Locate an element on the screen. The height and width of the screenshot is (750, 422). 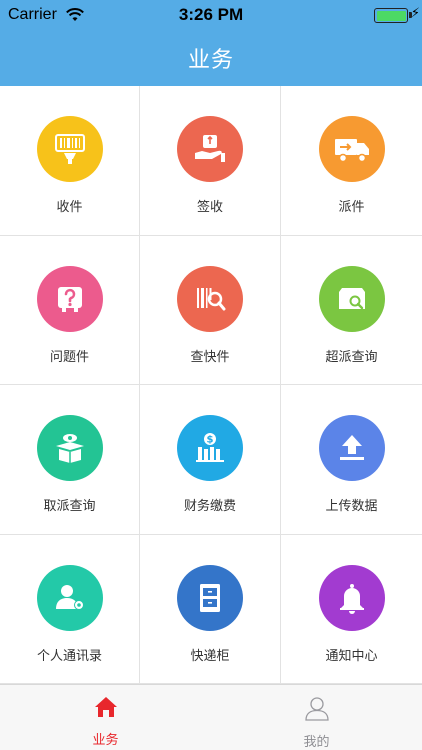
tab-mine: 我的 is located at coordinates (316, 717).